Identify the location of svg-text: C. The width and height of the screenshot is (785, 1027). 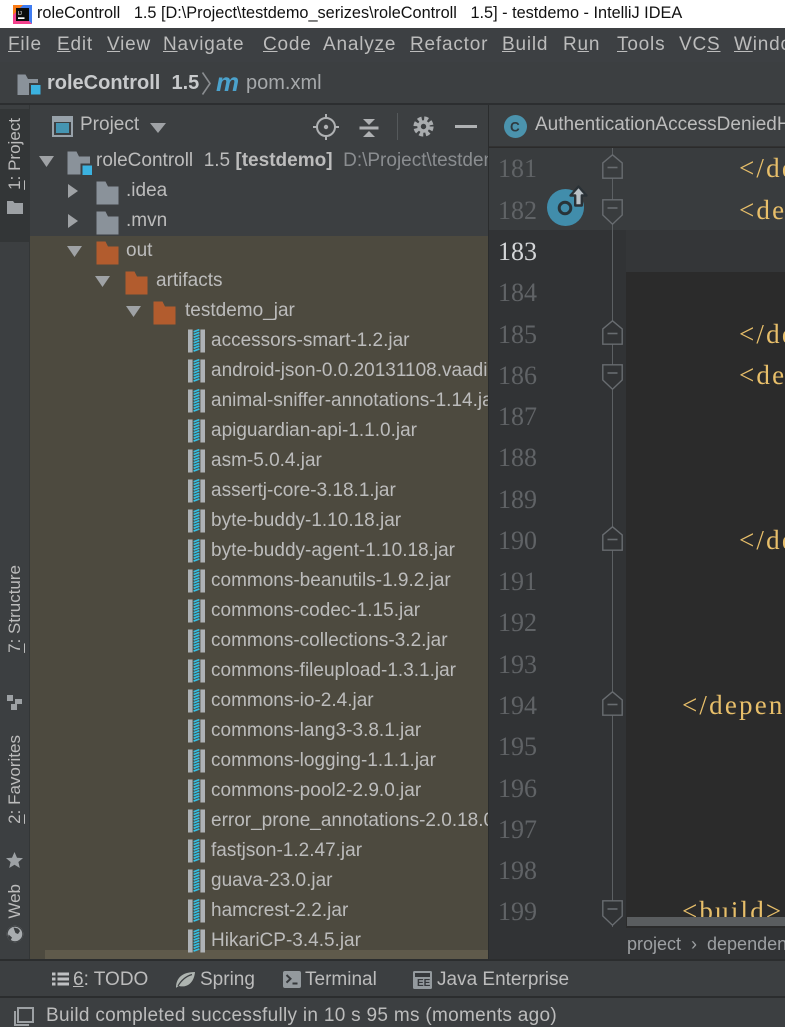
(515, 127).